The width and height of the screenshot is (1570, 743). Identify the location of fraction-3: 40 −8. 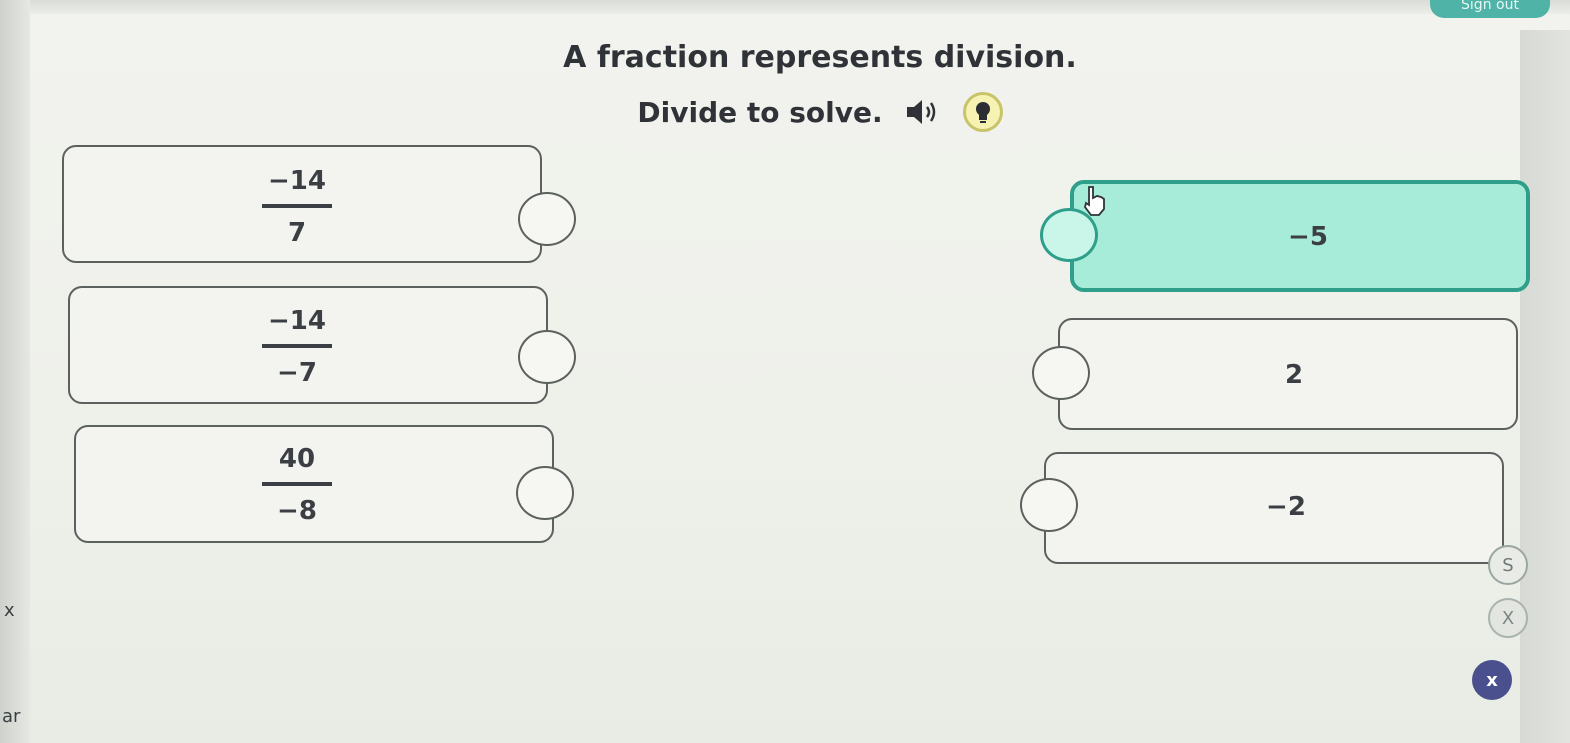
(297, 485).